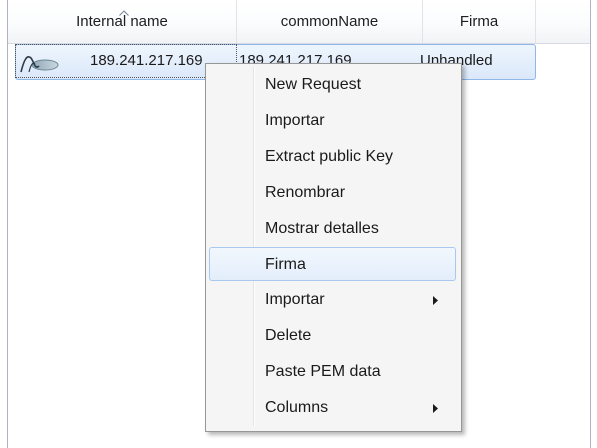 This screenshot has width=597, height=448. I want to click on menu-item-delete: Delete, so click(332, 336).